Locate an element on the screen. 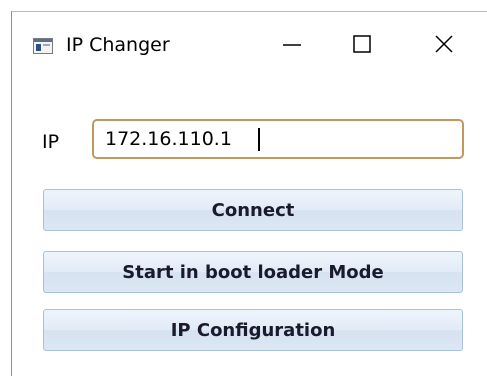  maximize-button is located at coordinates (362, 44).